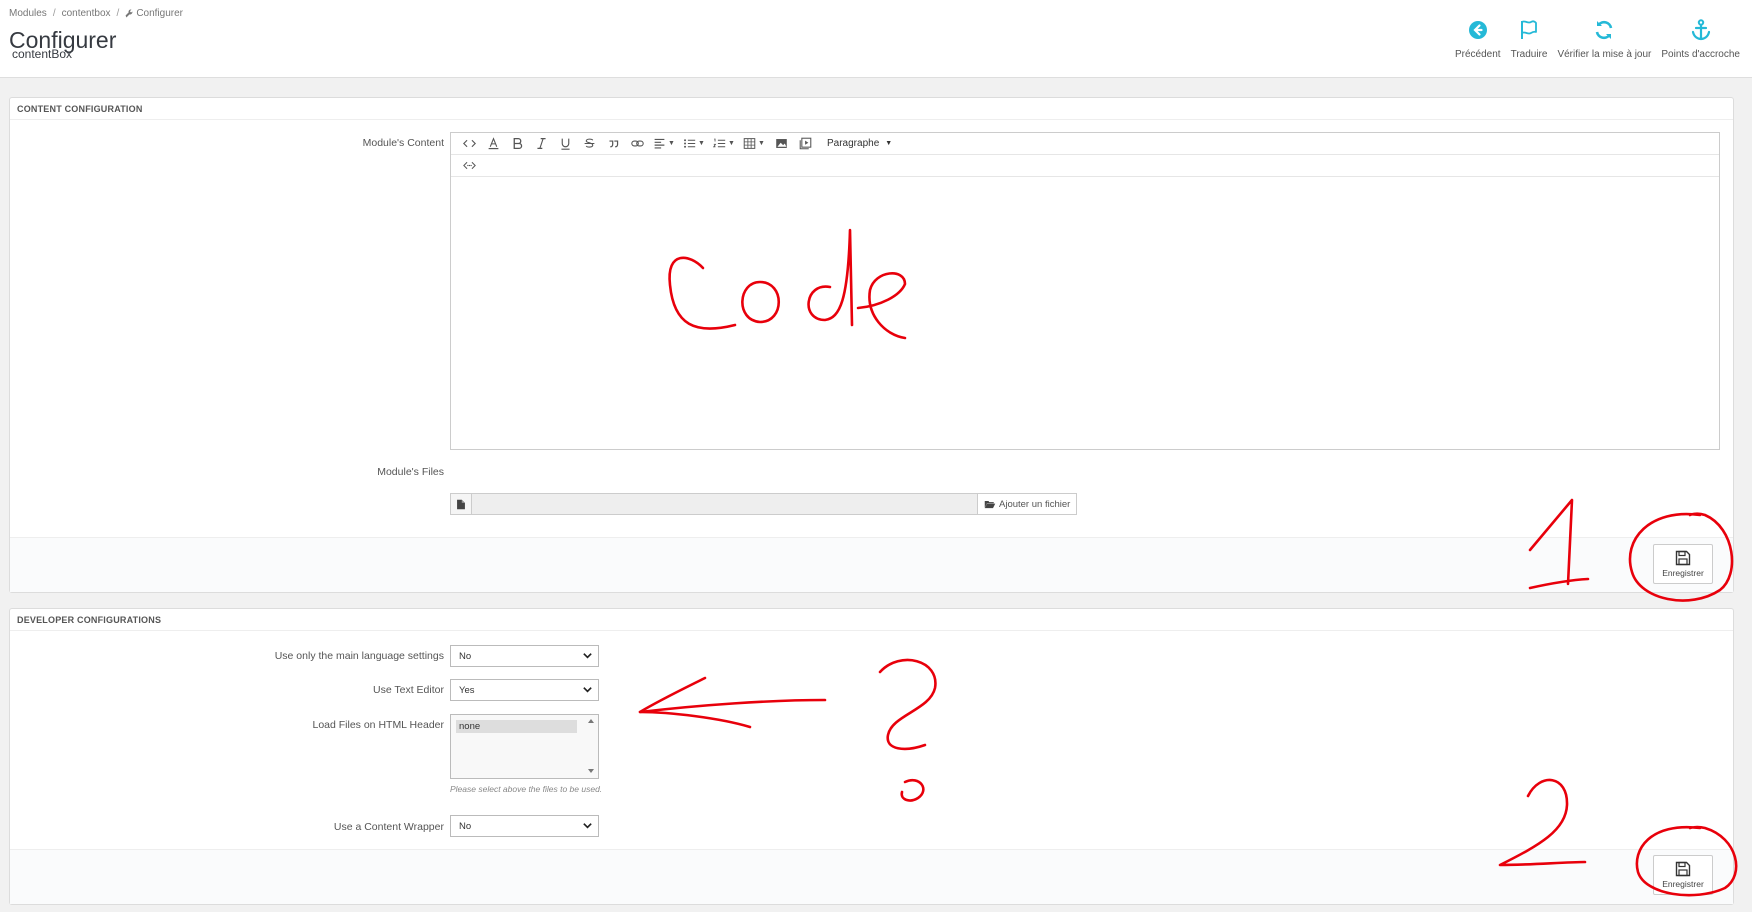 The height and width of the screenshot is (912, 1752). What do you see at coordinates (378, 725) in the screenshot?
I see `load-files-label: Load Files on HTML Header` at bounding box center [378, 725].